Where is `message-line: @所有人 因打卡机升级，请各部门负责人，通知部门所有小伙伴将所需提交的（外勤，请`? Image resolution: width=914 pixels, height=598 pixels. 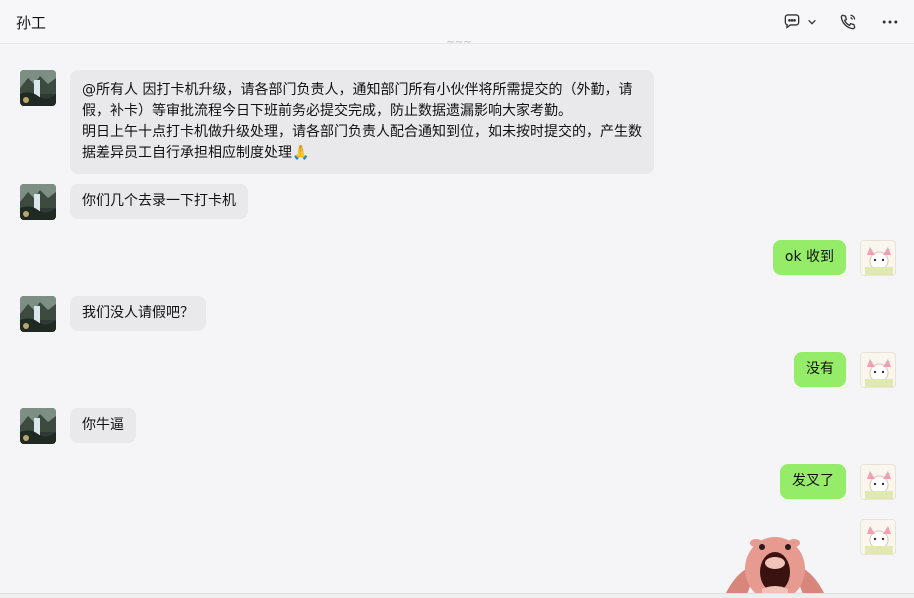 message-line: @所有人 因打卡机升级，请各部门负责人，通知部门所有小伙伴将所需提交的（外勤，请 is located at coordinates (357, 90).